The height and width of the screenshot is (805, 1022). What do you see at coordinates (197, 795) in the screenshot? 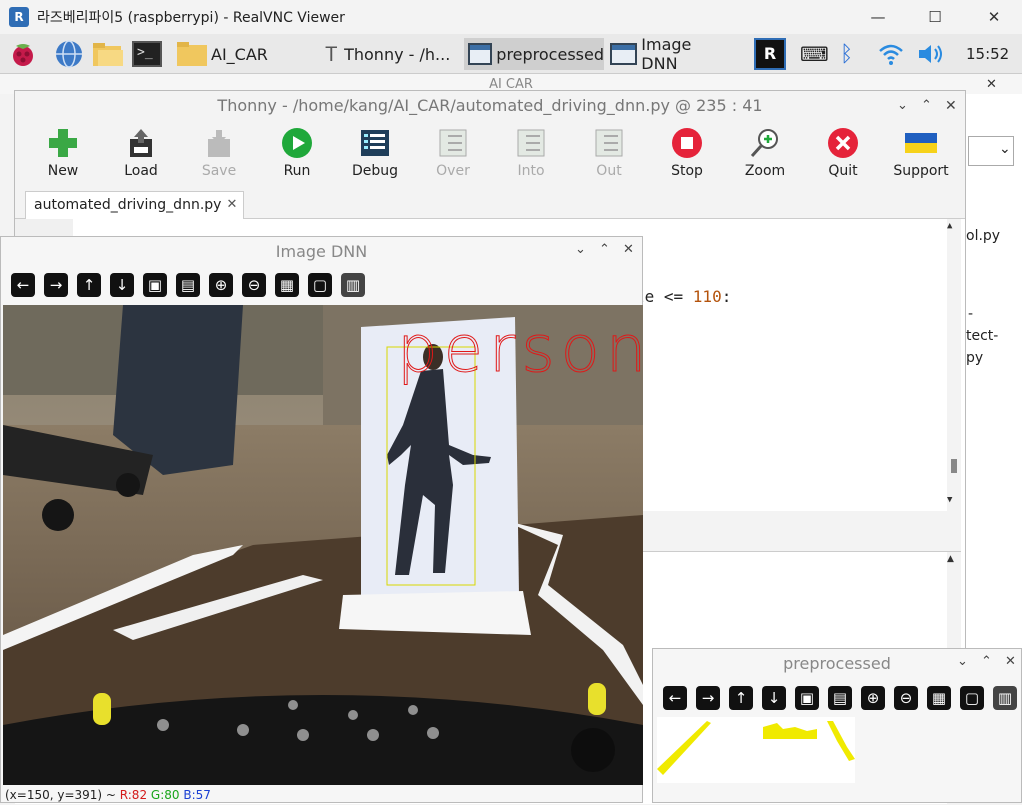
I see `status-blue: B:57` at bounding box center [197, 795].